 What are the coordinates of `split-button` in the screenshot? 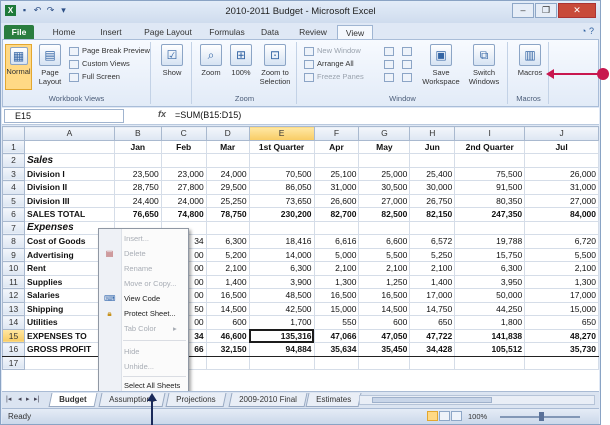 It's located at (390, 50).